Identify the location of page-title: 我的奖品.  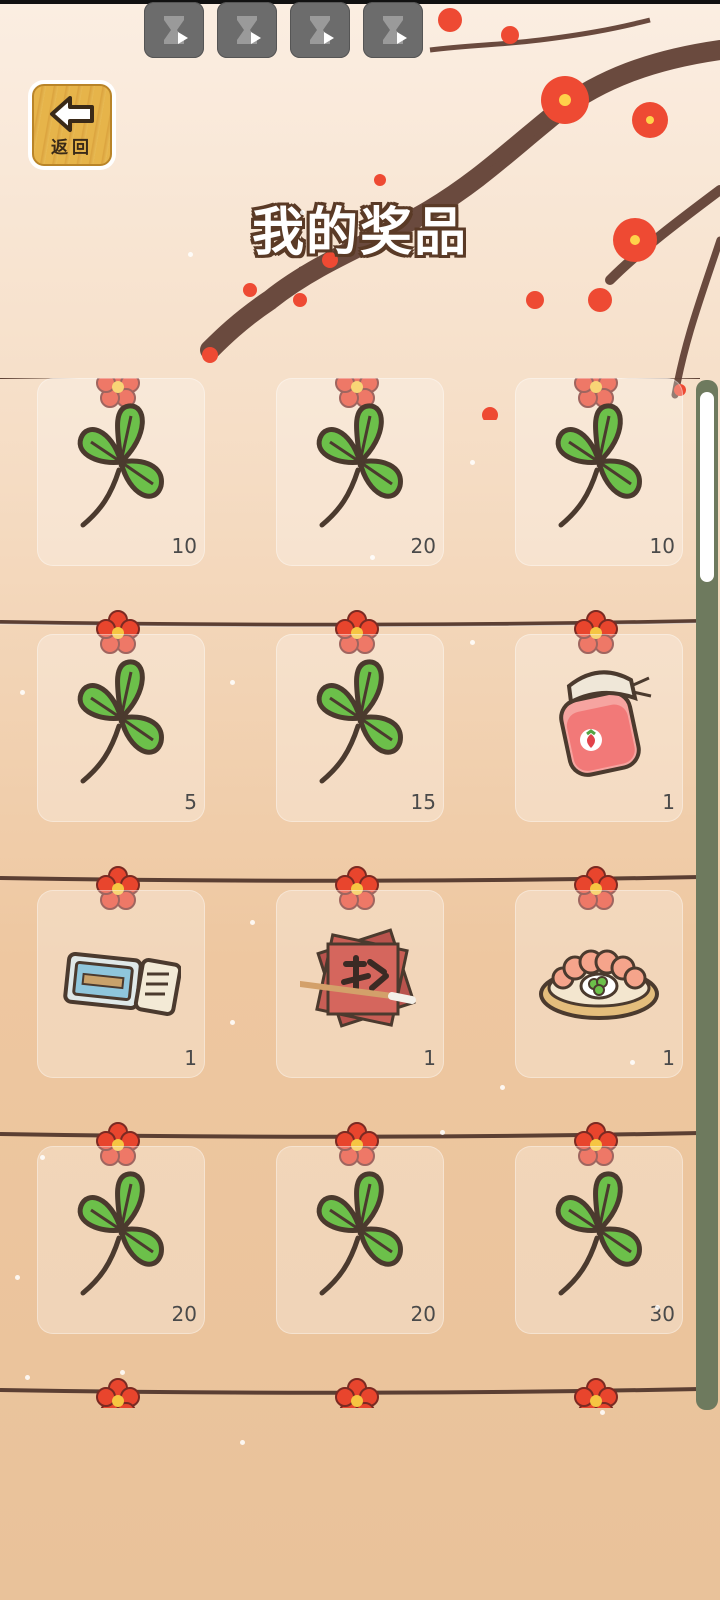
(359, 233).